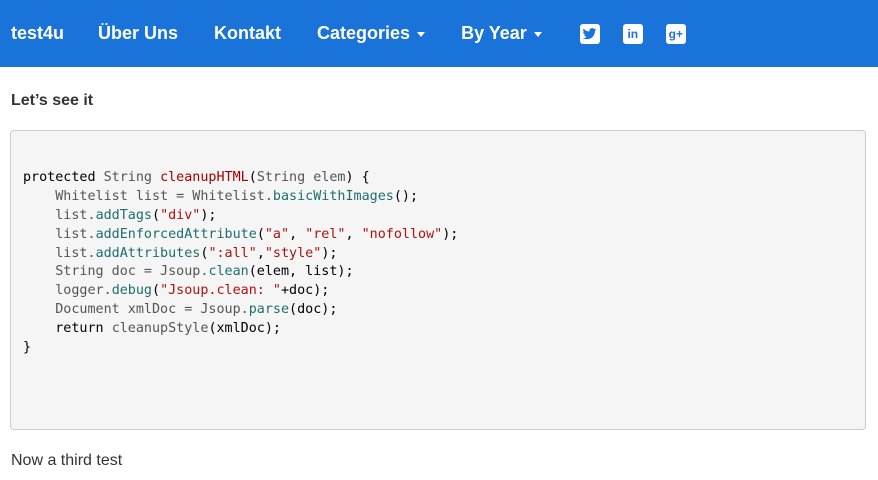 The width and height of the screenshot is (878, 480). Describe the element at coordinates (67, 460) in the screenshot. I see `next-section-heading: Now a third test` at that location.